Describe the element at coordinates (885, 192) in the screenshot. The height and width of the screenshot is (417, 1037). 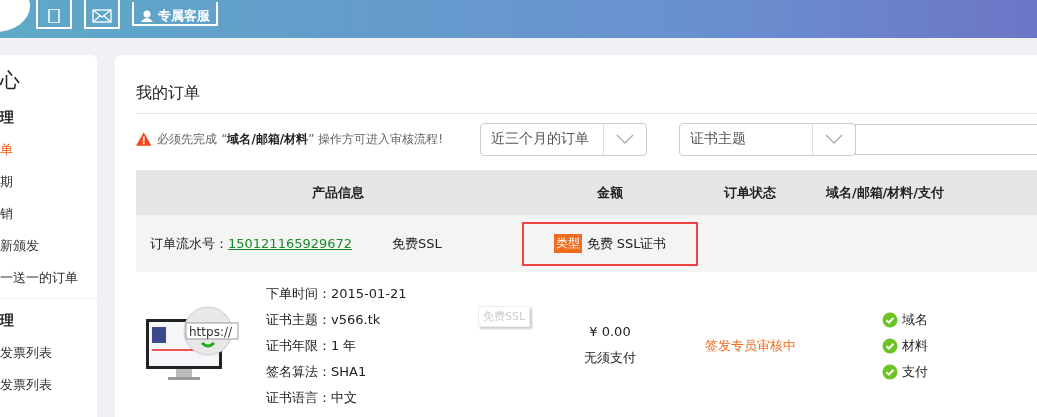
I see `column-header: 域名/邮箱/材料/支付` at that location.